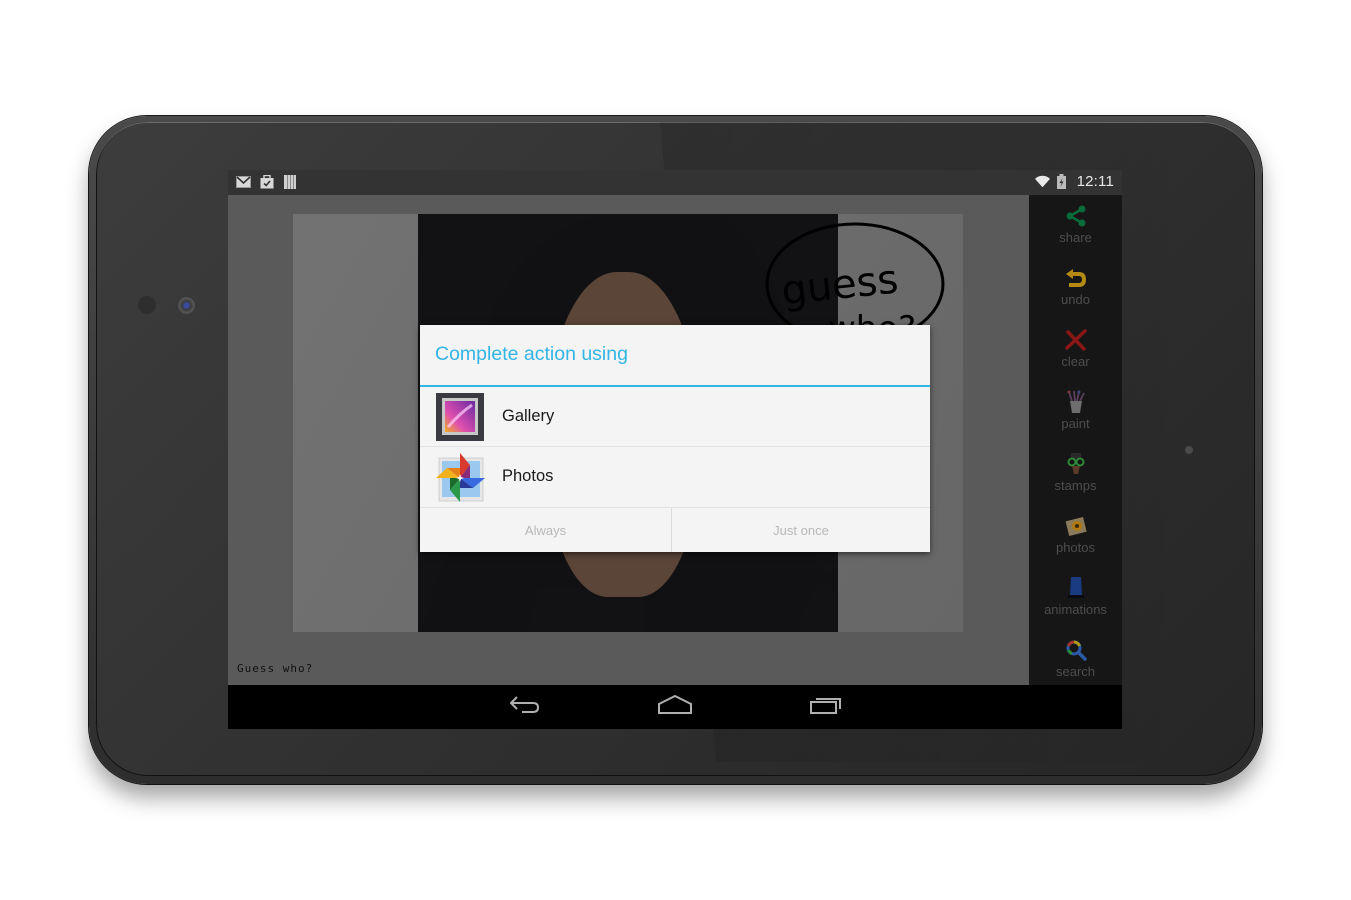 This screenshot has height=900, width=1351. I want to click on home-icon, so click(675, 707).